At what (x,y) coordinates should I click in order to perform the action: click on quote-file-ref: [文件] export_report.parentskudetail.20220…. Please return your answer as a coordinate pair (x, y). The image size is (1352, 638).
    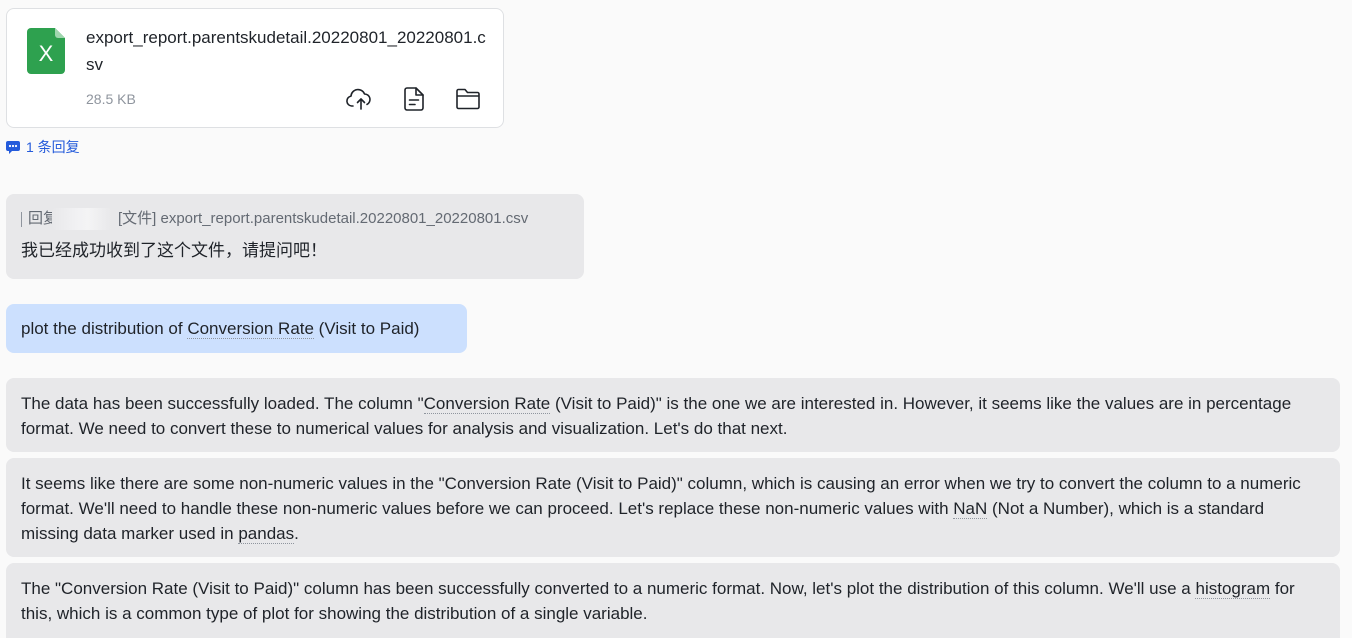
    Looking at the image, I should click on (323, 218).